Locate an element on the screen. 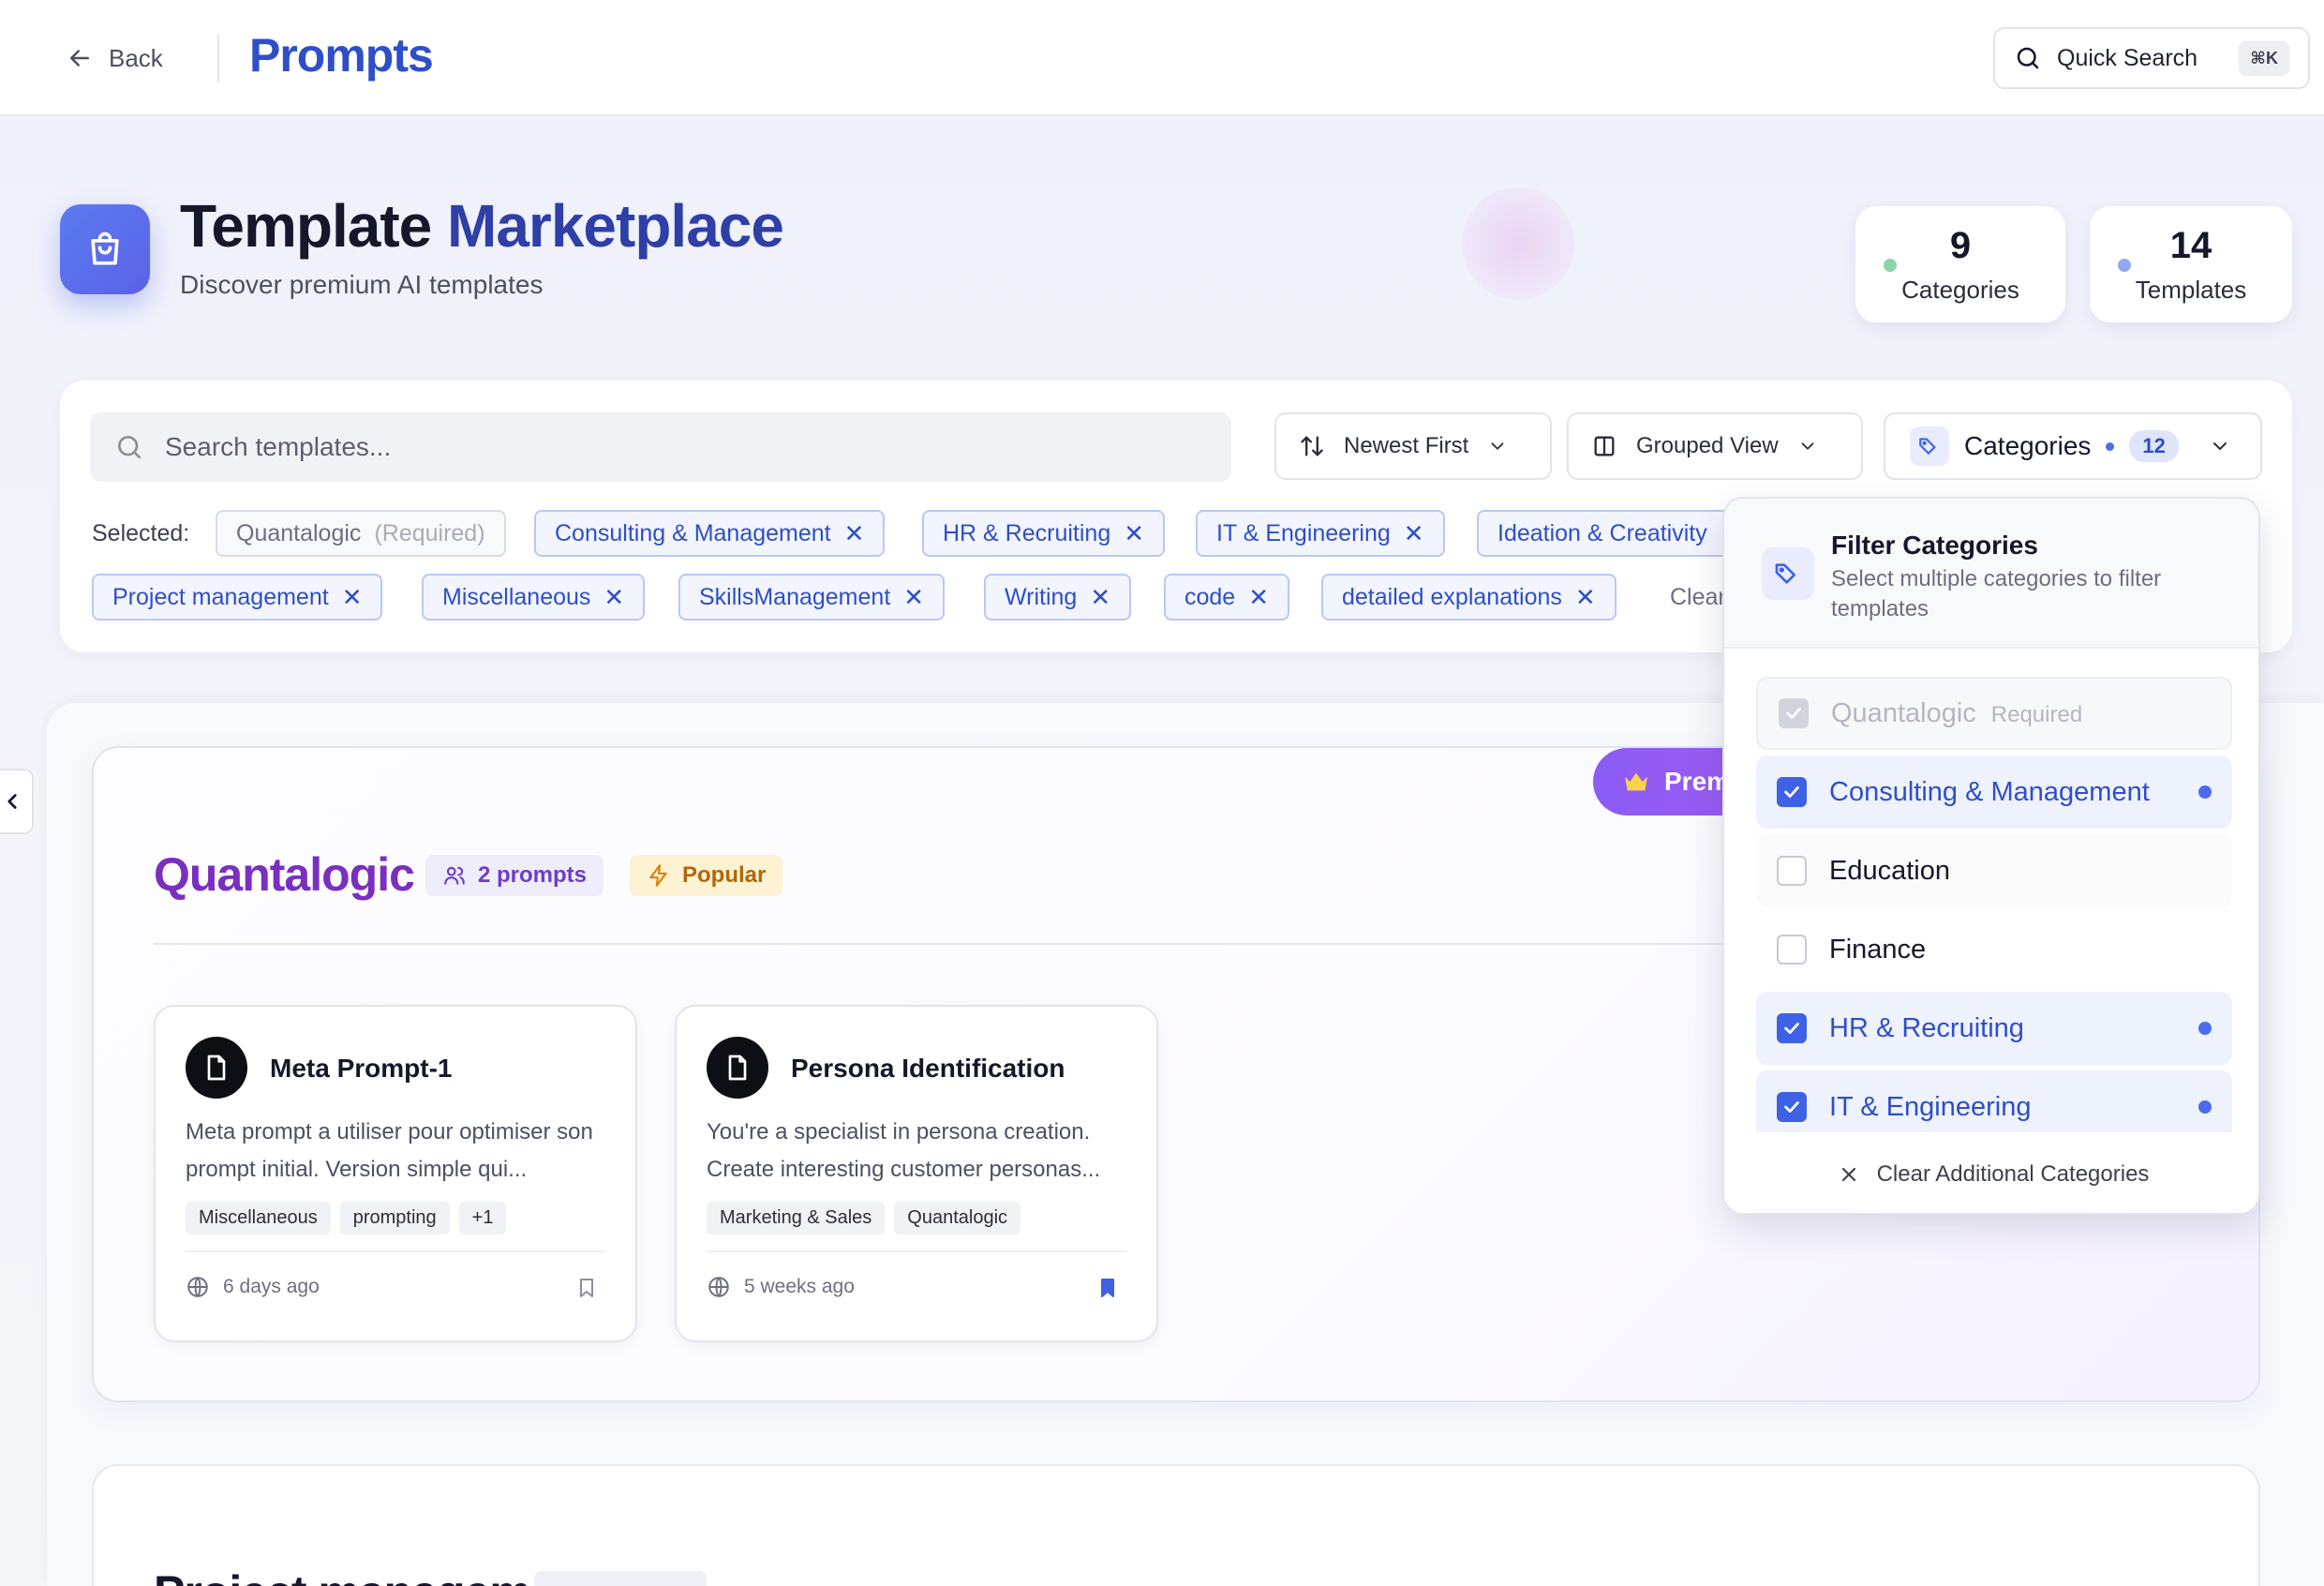 The height and width of the screenshot is (1586, 2324). group-title: Quantalogic is located at coordinates (284, 875).